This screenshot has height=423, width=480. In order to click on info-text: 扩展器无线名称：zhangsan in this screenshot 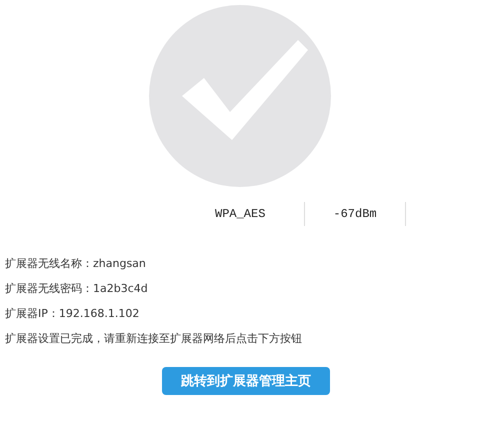, I will do `click(76, 264)`.